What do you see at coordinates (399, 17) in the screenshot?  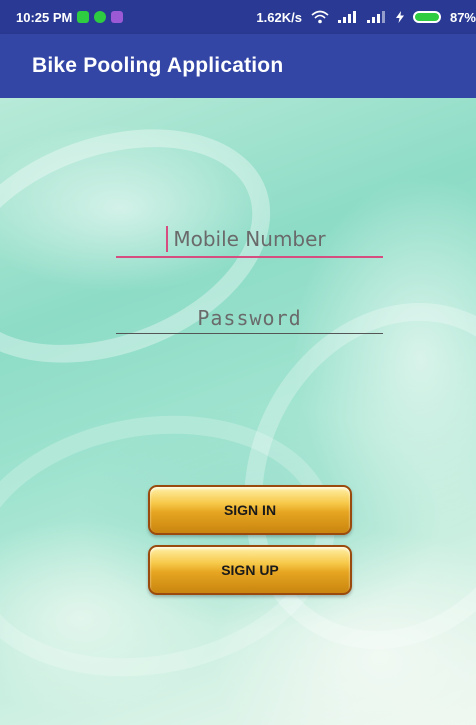 I see `charging-icon` at bounding box center [399, 17].